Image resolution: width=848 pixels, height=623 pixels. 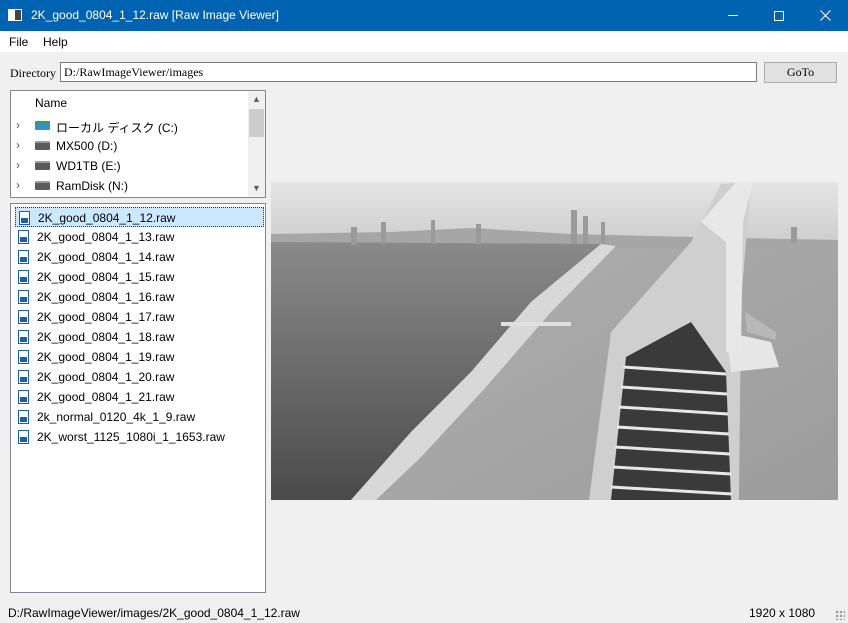 What do you see at coordinates (88, 166) in the screenshot?
I see `tree-item-label: WD1TB (E:)` at bounding box center [88, 166].